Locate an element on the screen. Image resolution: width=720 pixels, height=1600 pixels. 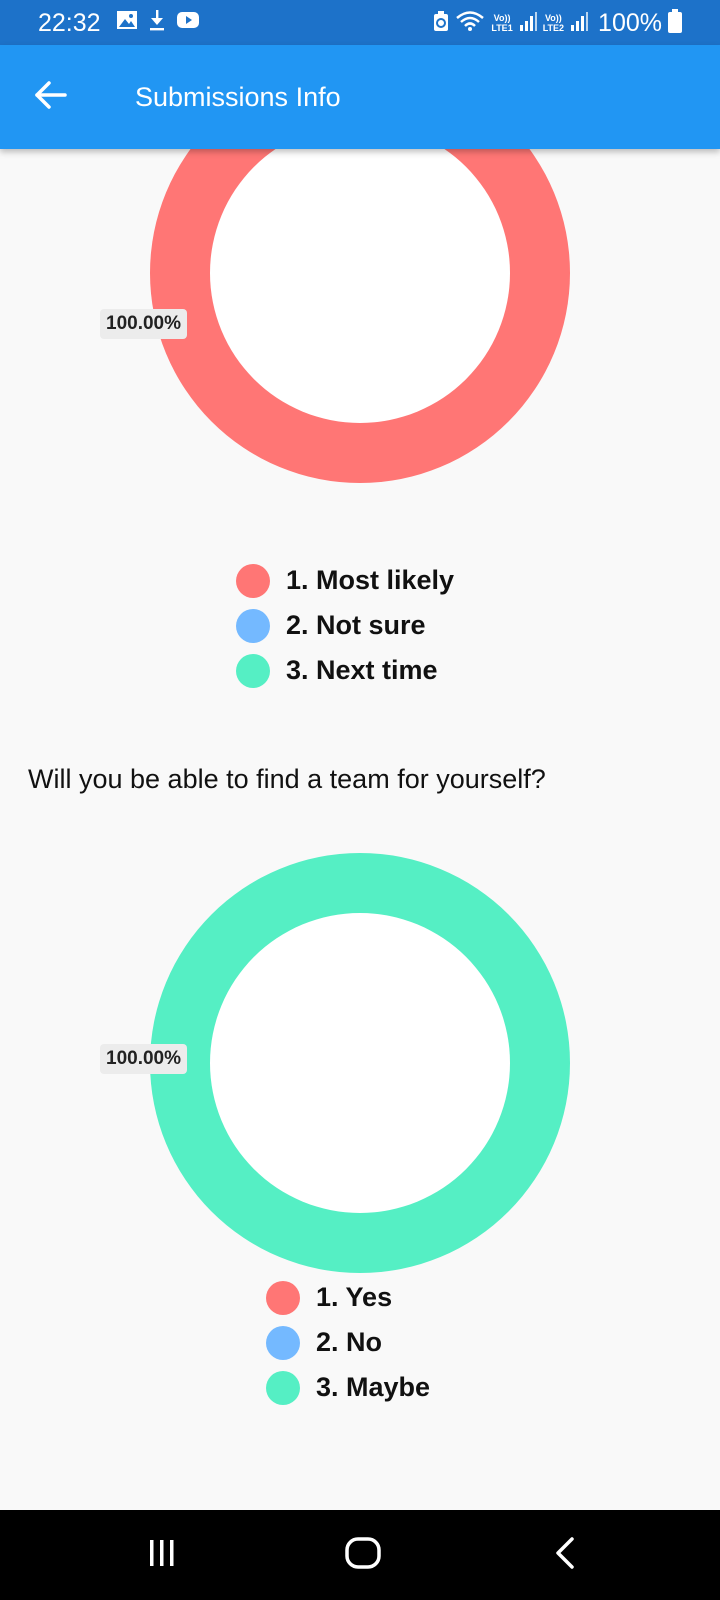
page-title: Submissions Info is located at coordinates (238, 97).